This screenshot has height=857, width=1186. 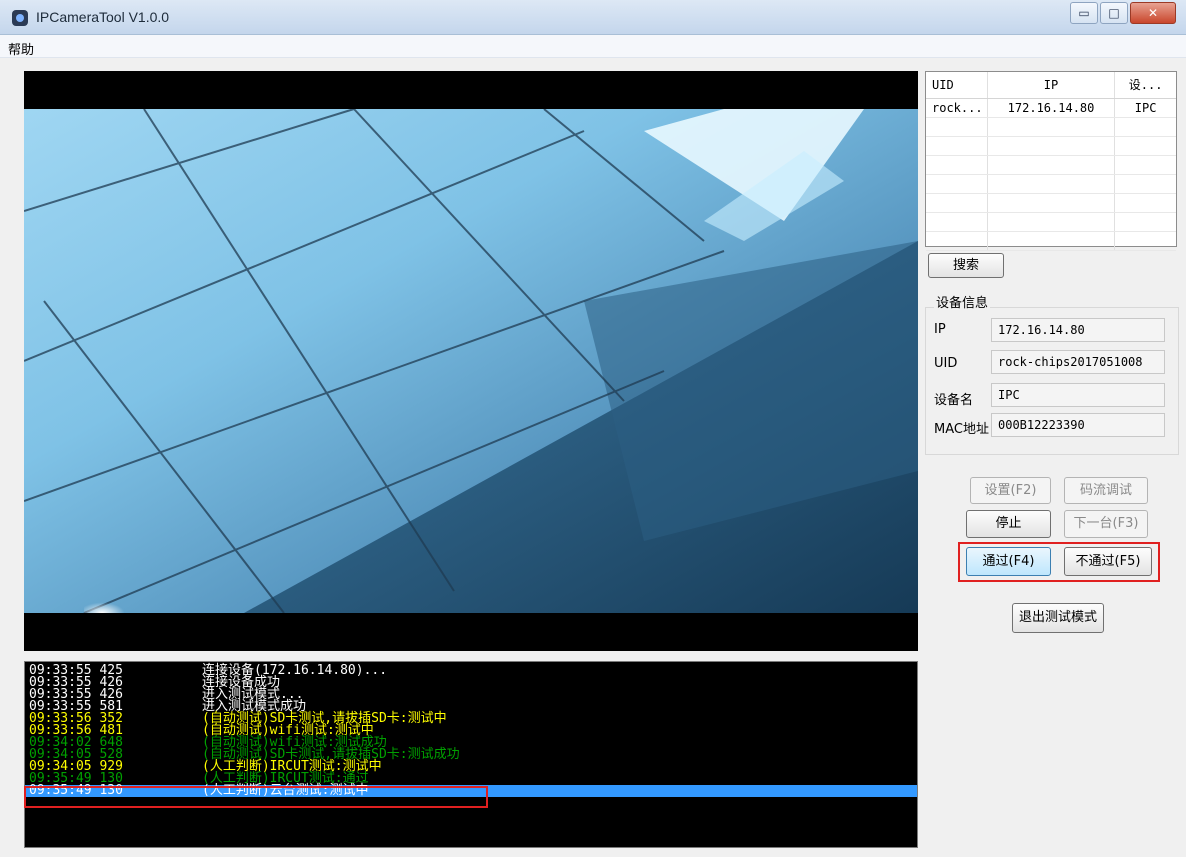 I want to click on stop-button: 停止, so click(x=1008, y=524).